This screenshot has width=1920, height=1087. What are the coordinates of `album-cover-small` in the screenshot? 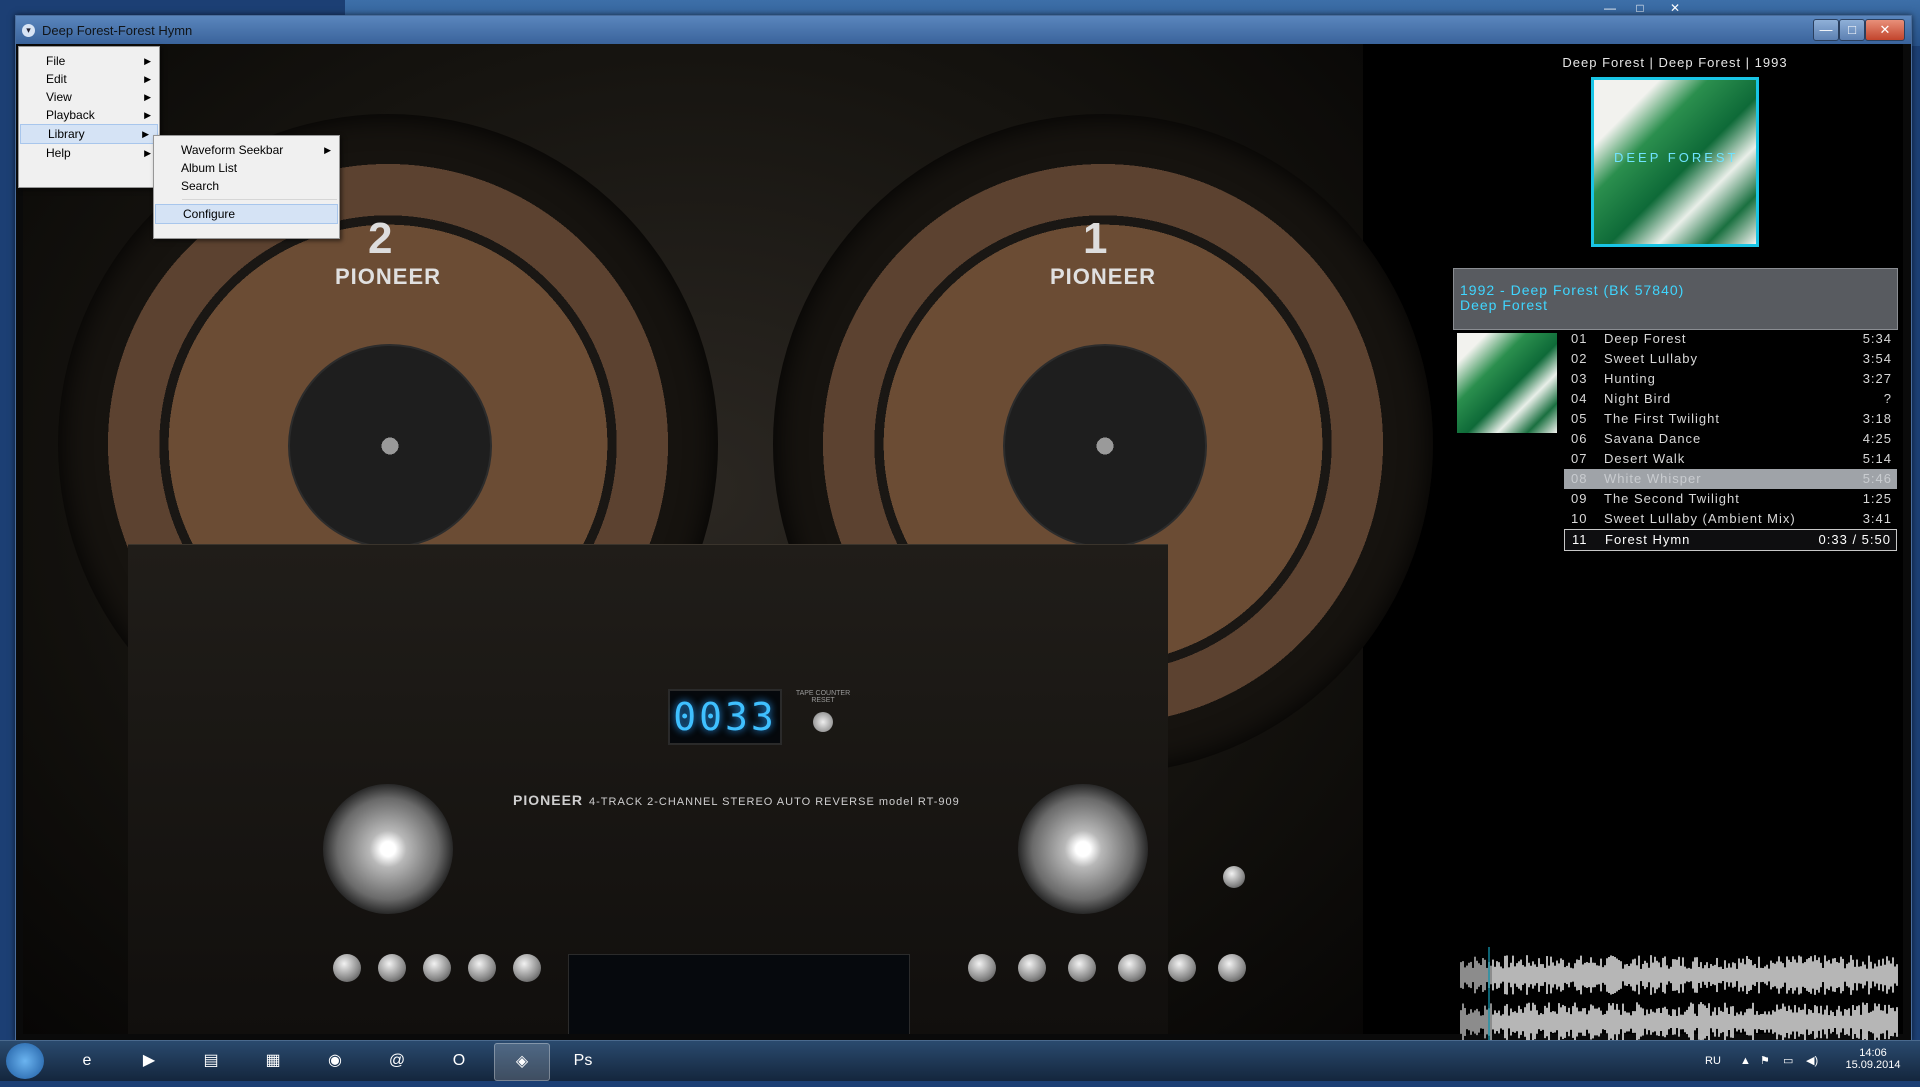 It's located at (1507, 383).